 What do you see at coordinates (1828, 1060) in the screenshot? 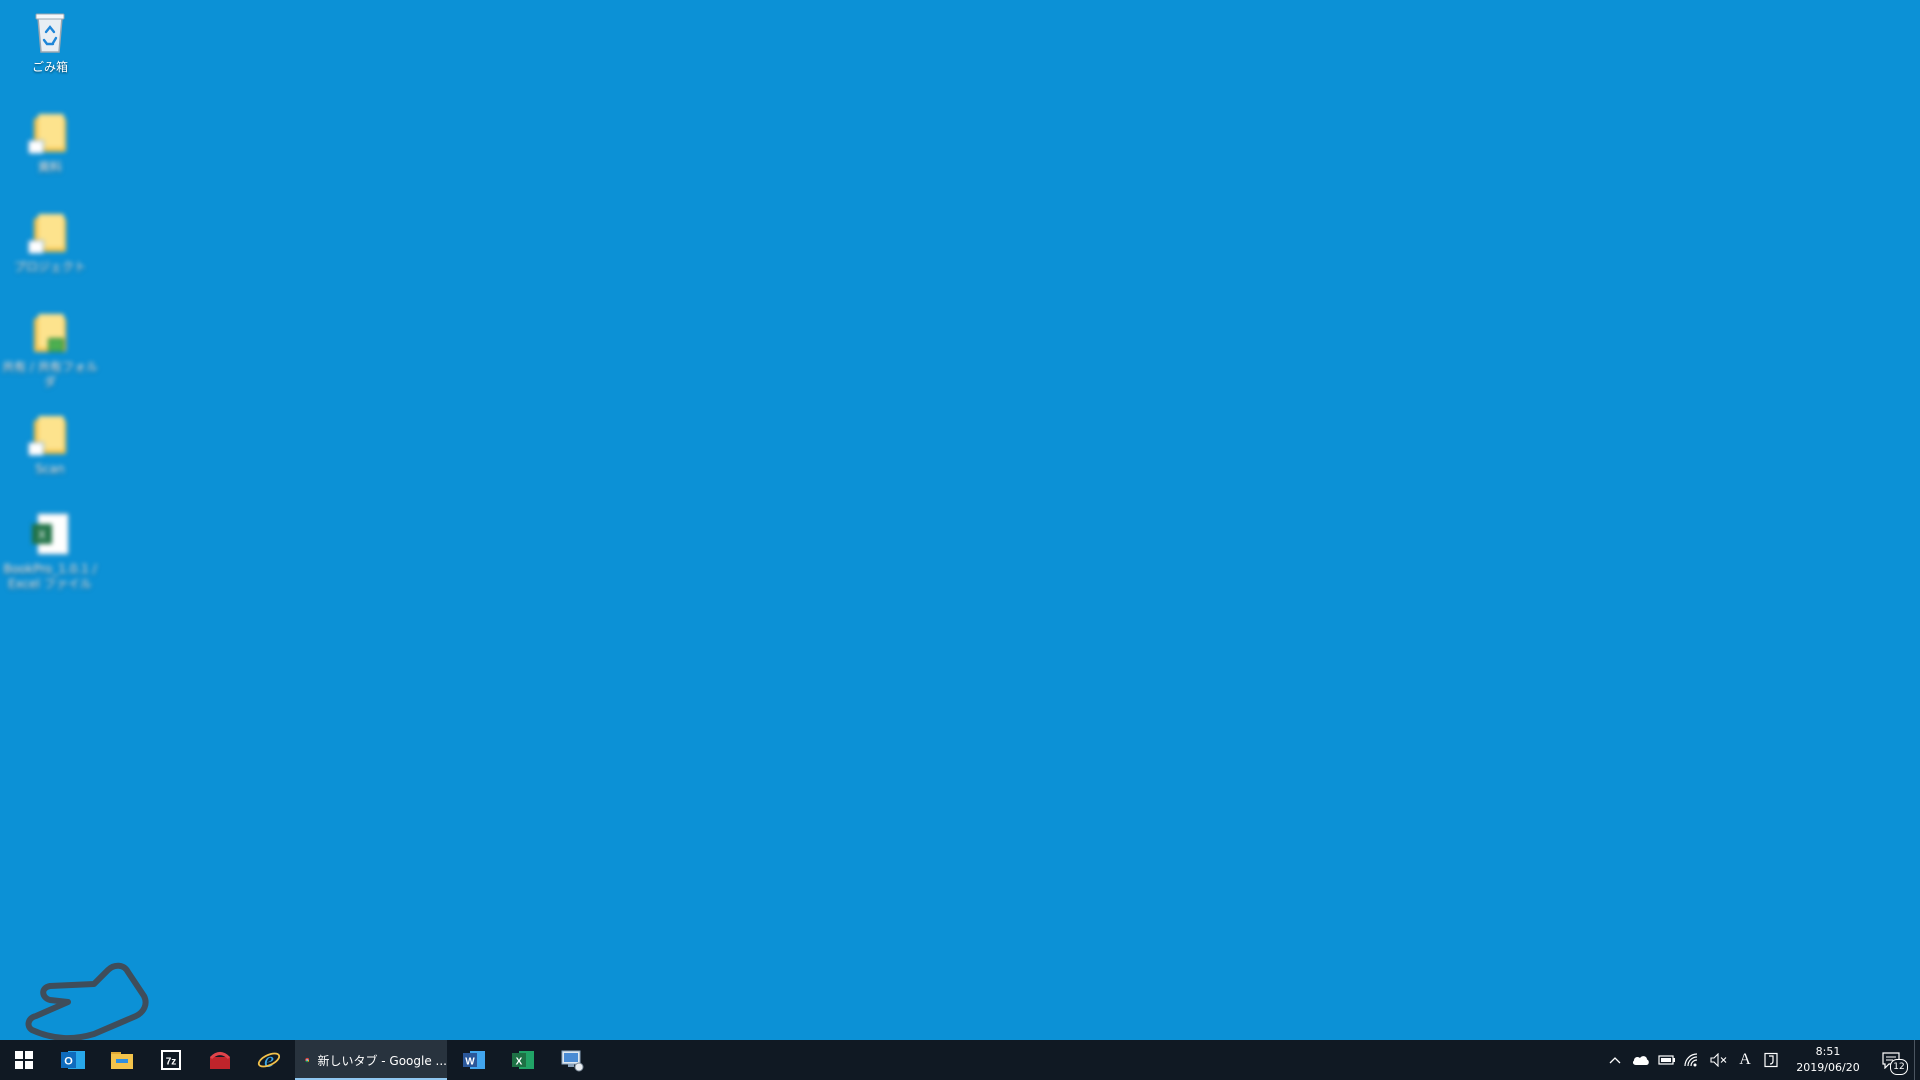
I see `clock-button: 8:51 2019/06/20` at bounding box center [1828, 1060].